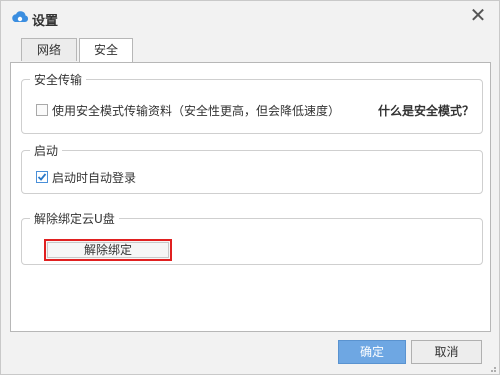 The width and height of the screenshot is (500, 376). Describe the element at coordinates (46, 151) in the screenshot. I see `startup-legend: 启动` at that location.